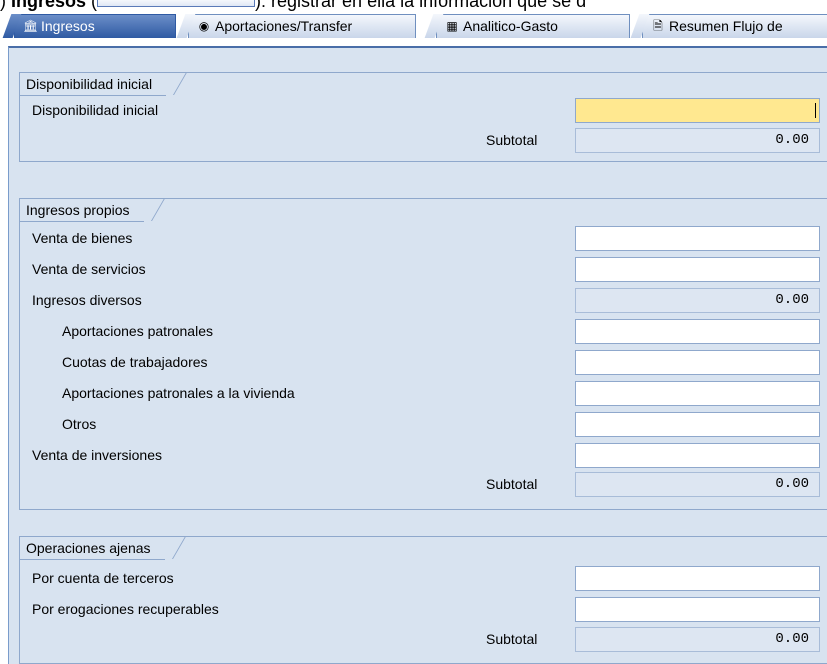 The width and height of the screenshot is (827, 664). What do you see at coordinates (423, 393) in the screenshot?
I see `row-aportaciones-vivienda: Aportaciones patronales a la vivienda` at bounding box center [423, 393].